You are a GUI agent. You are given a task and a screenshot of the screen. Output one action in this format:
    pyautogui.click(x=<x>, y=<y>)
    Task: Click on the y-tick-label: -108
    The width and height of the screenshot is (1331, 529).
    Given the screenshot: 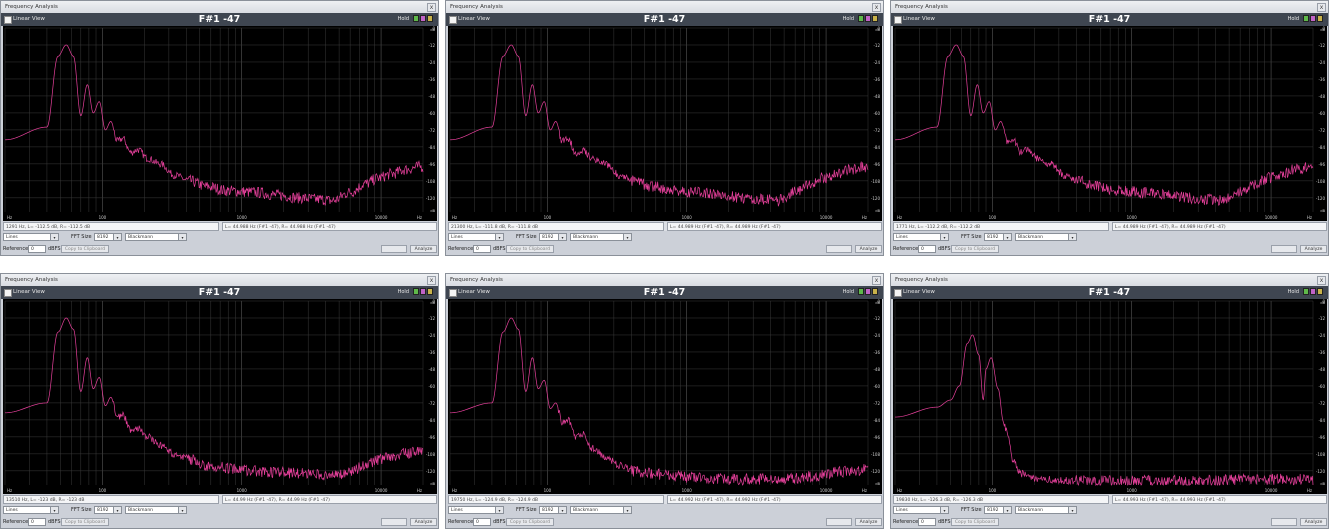 What is the action you would take?
    pyautogui.click(x=1321, y=181)
    